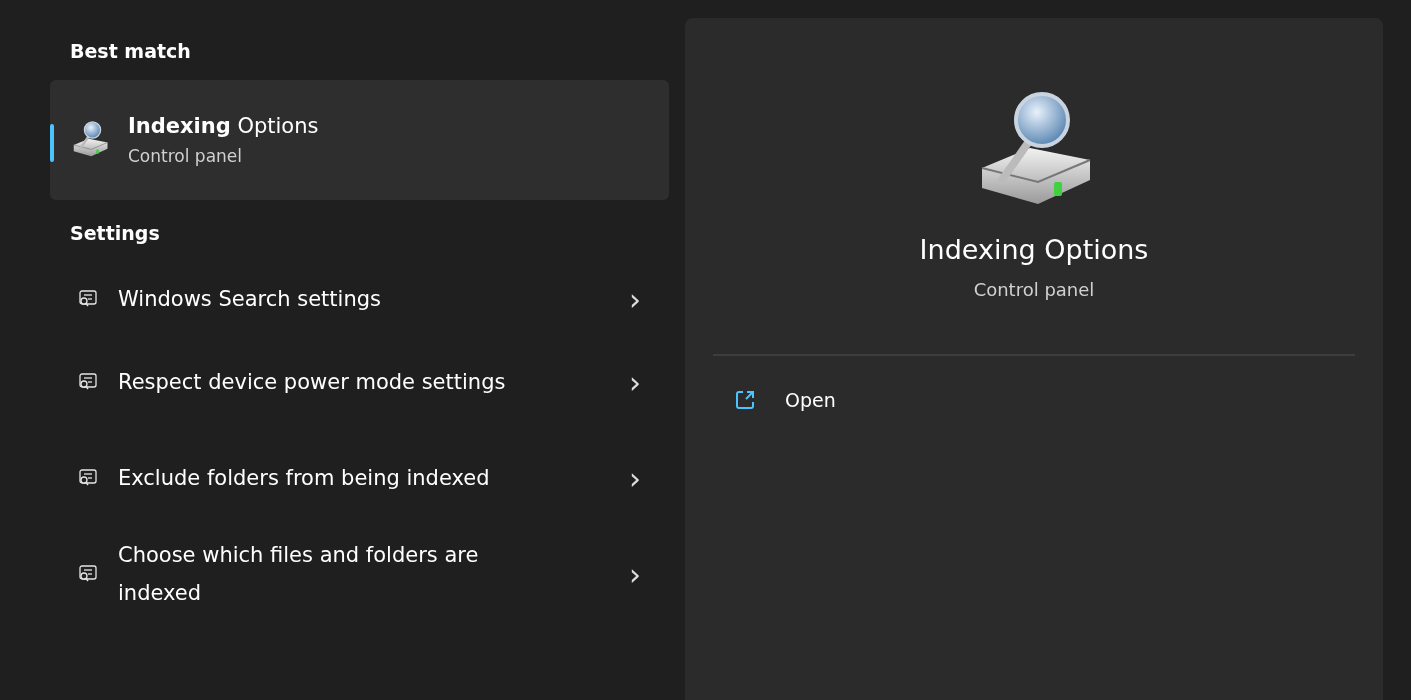 The image size is (1411, 700). I want to click on settings-result: Windows Search settings ›, so click(359, 299).